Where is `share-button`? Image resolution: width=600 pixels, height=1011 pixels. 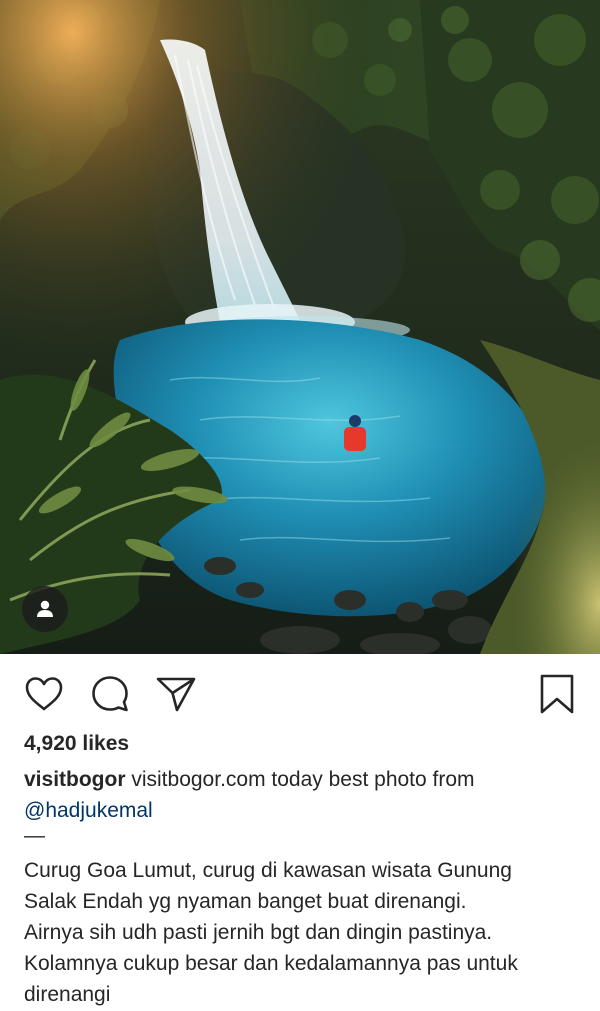
share-button is located at coordinates (176, 694).